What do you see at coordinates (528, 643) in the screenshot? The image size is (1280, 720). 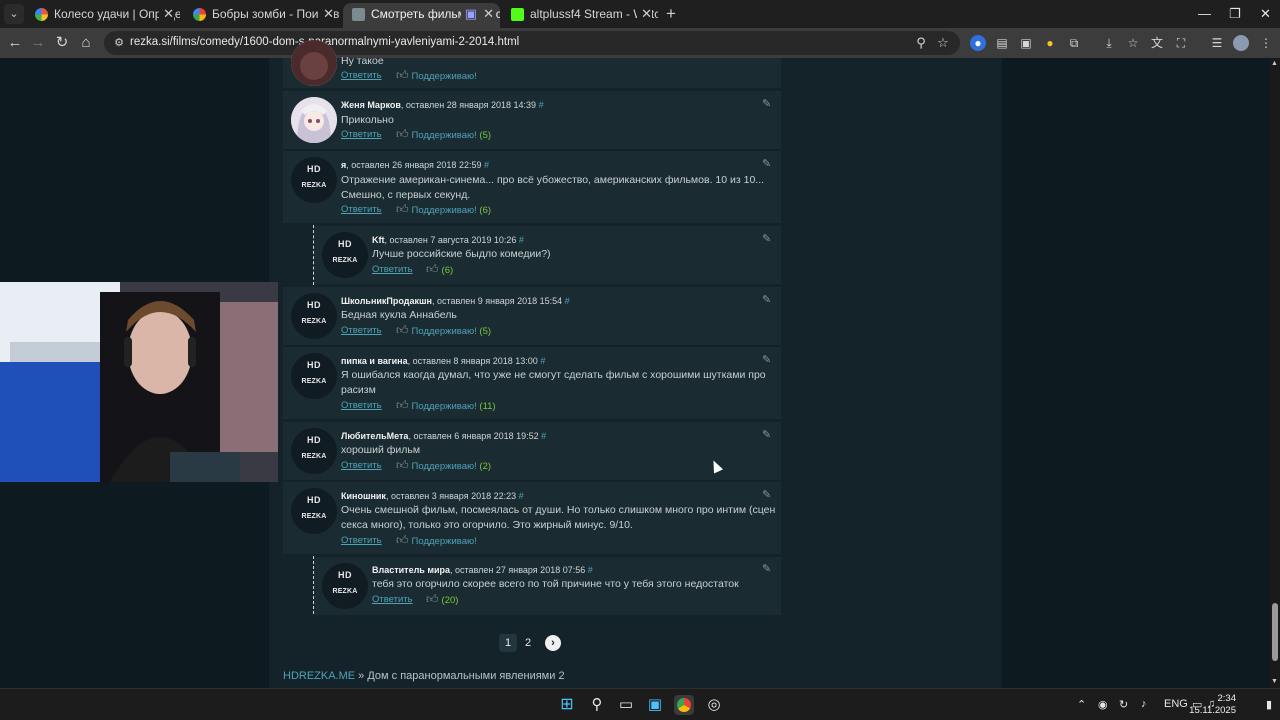 I see `page-2-button: 2` at bounding box center [528, 643].